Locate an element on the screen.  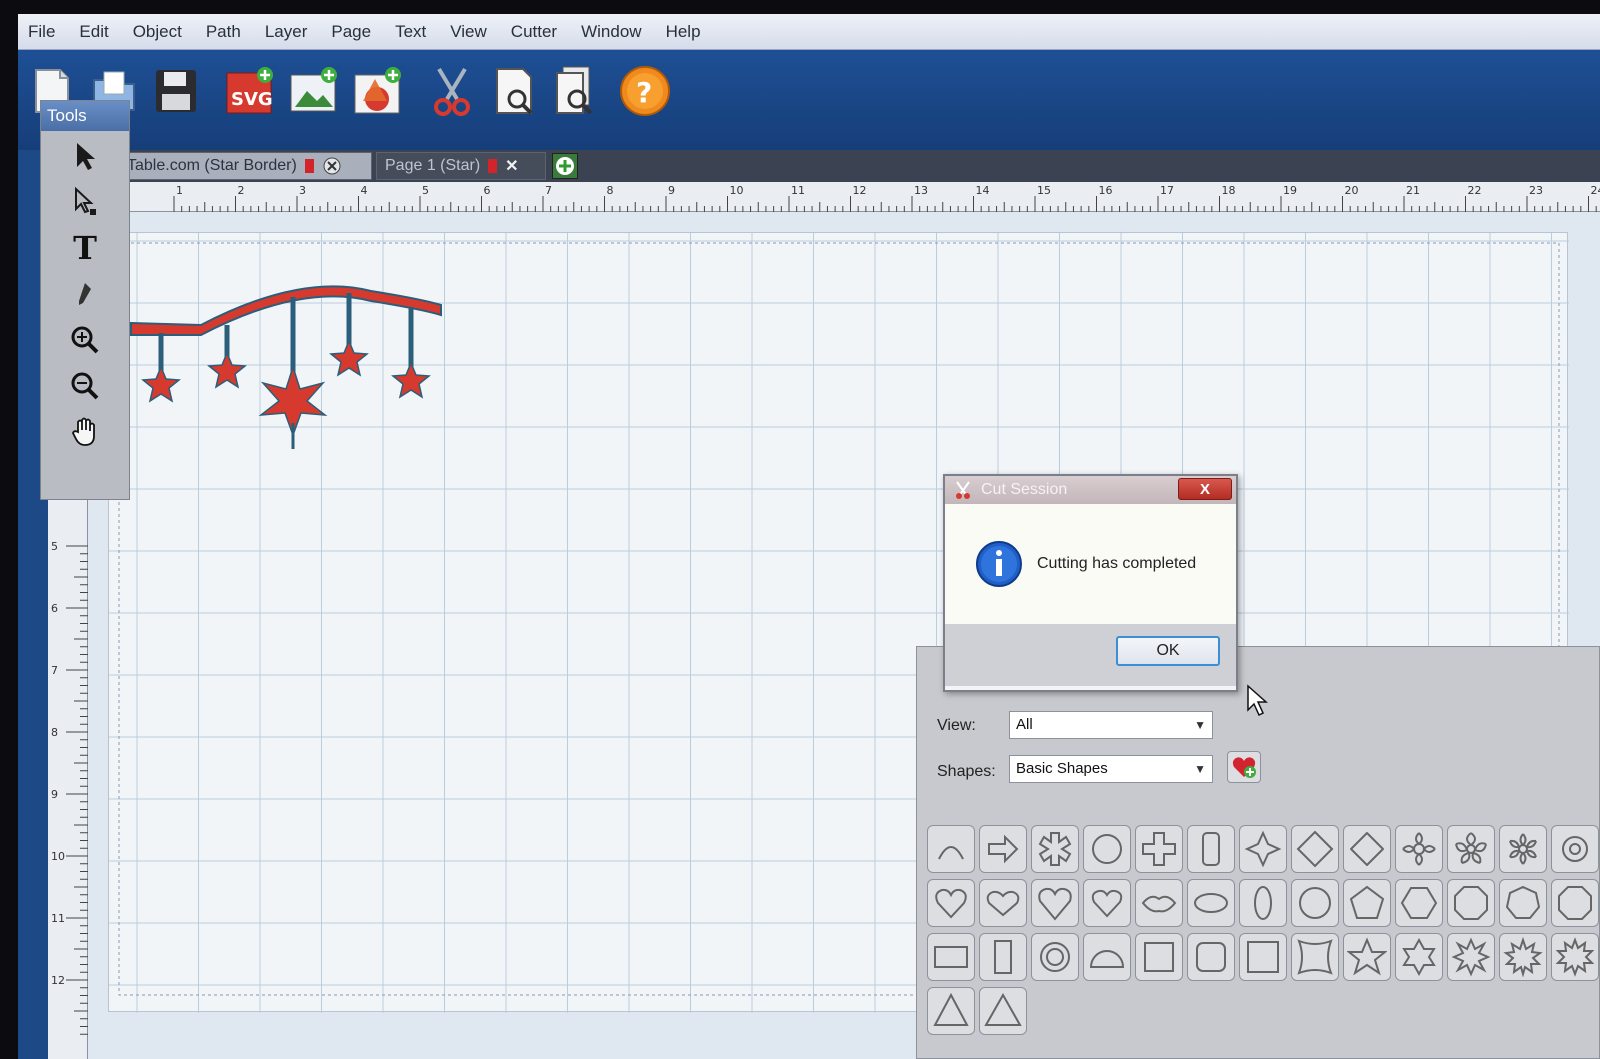
shape-star10-icon is located at coordinates (1523, 957).